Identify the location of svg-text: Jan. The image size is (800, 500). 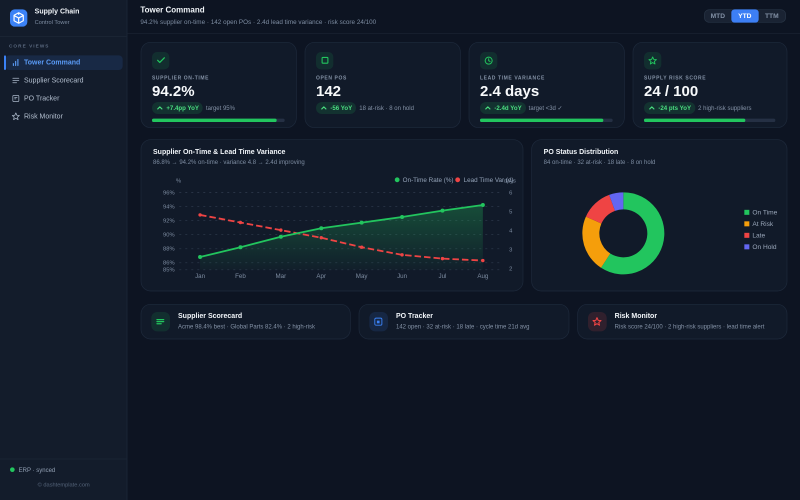
(200, 276).